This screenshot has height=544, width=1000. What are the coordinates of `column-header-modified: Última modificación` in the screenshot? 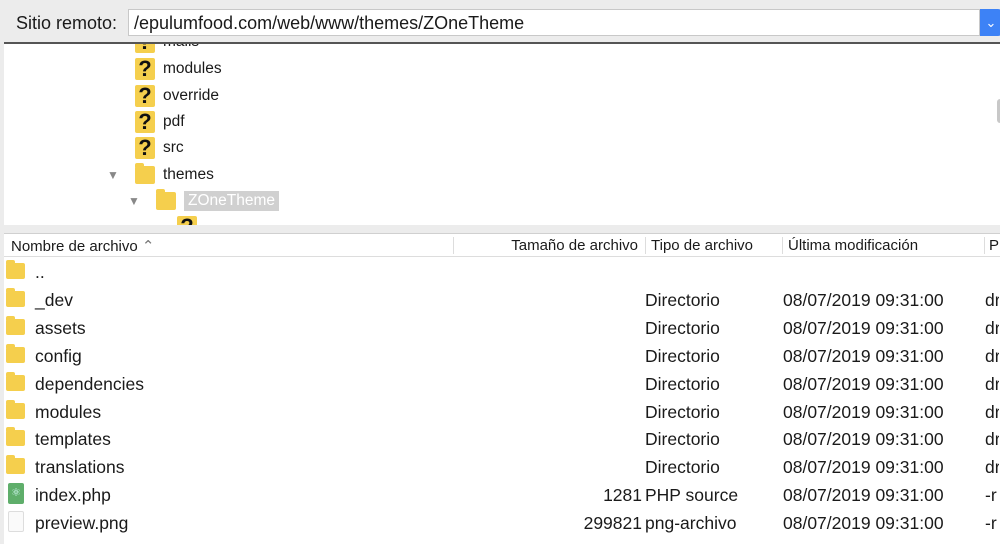 It's located at (853, 245).